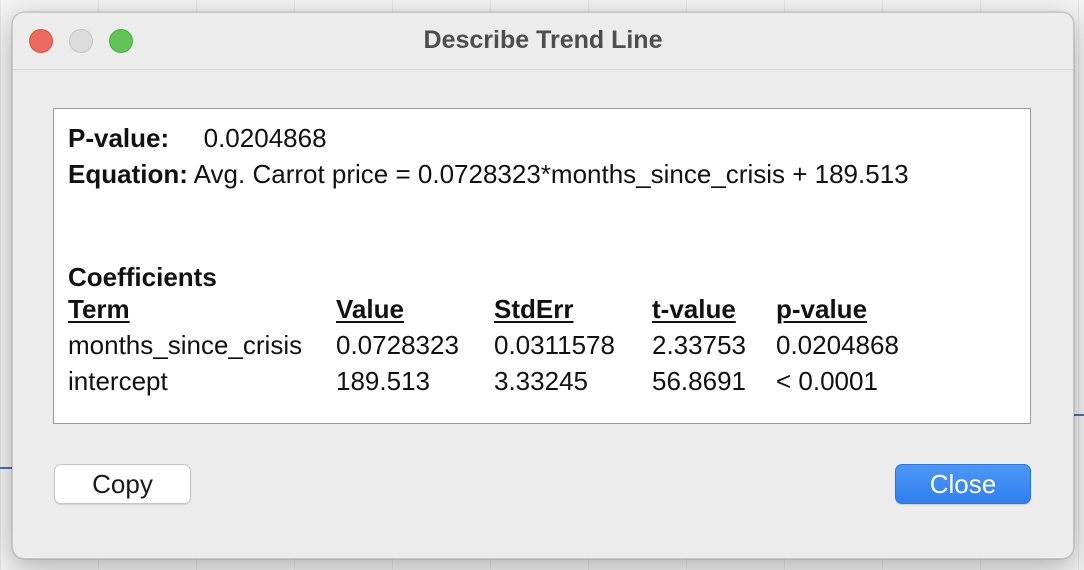 This screenshot has height=570, width=1084. Describe the element at coordinates (837, 345) in the screenshot. I see `p-value-cell: 0.0204868` at that location.